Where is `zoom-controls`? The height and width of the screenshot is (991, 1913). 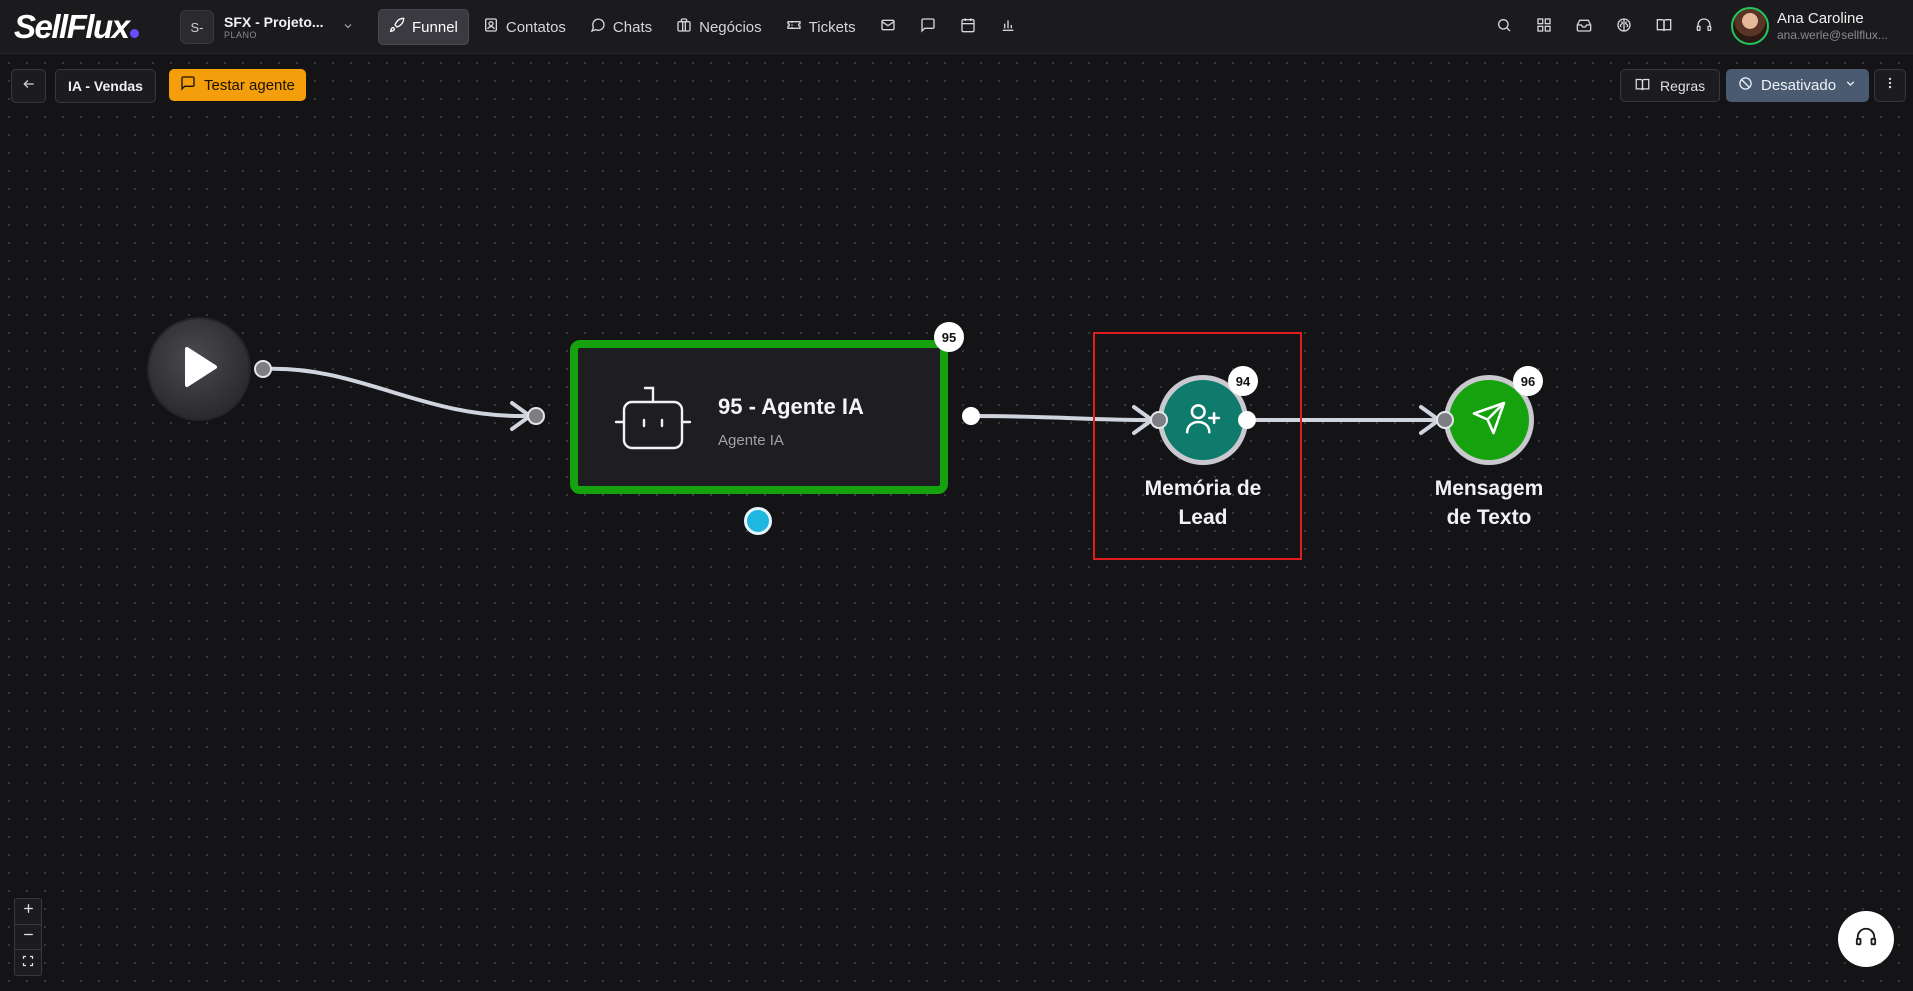 zoom-controls is located at coordinates (28, 937).